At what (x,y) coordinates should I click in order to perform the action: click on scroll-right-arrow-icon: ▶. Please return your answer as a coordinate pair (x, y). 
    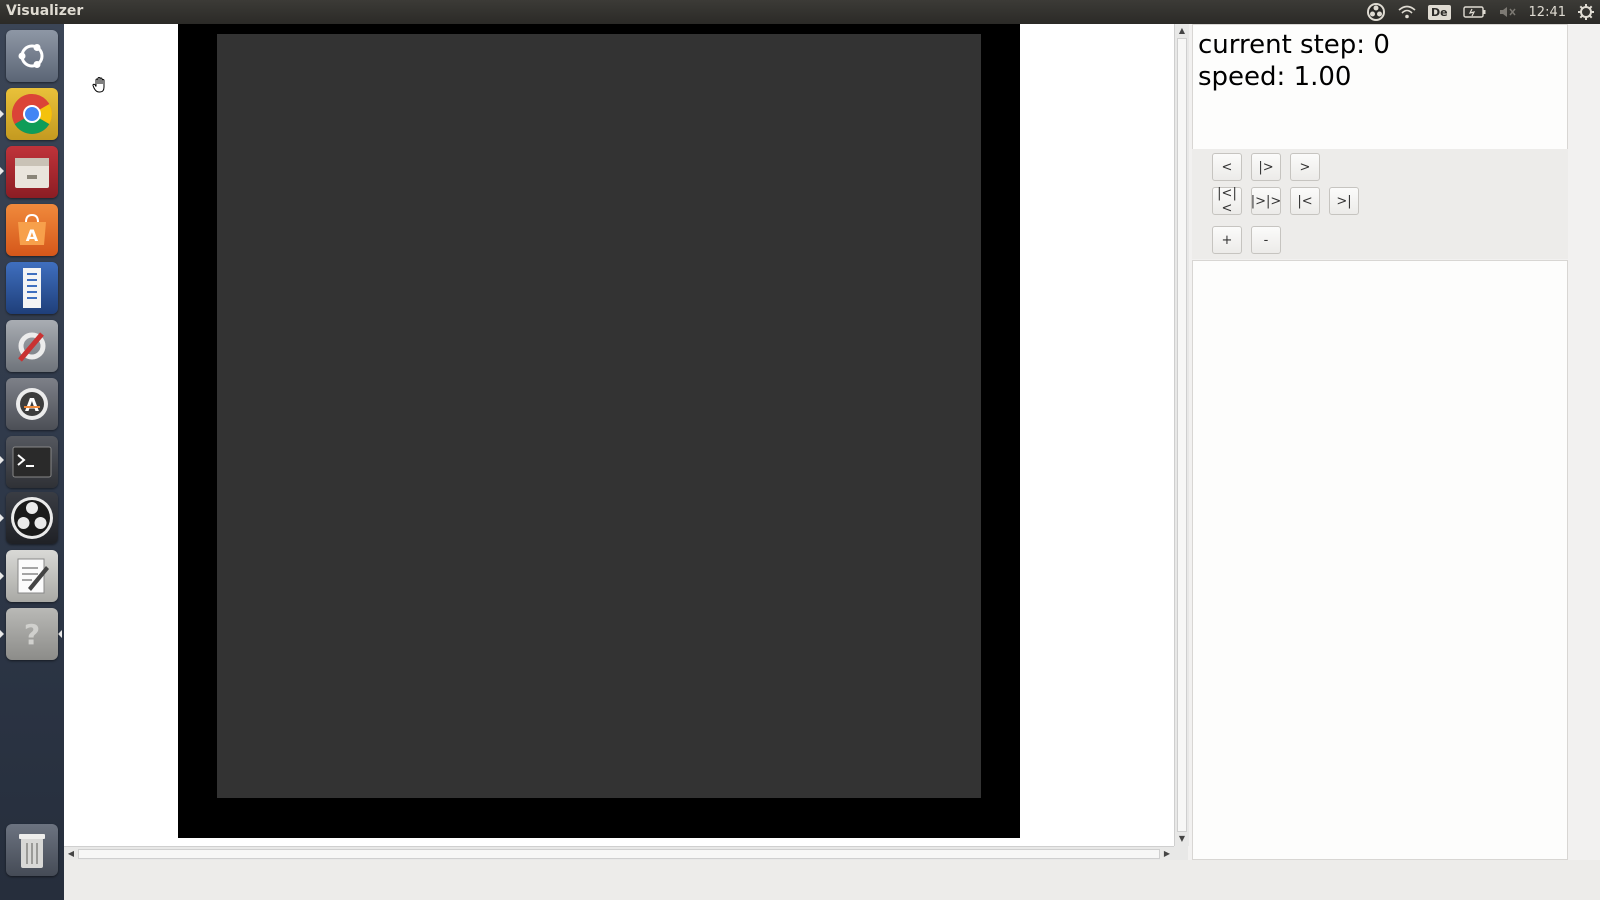
    Looking at the image, I should click on (1167, 854).